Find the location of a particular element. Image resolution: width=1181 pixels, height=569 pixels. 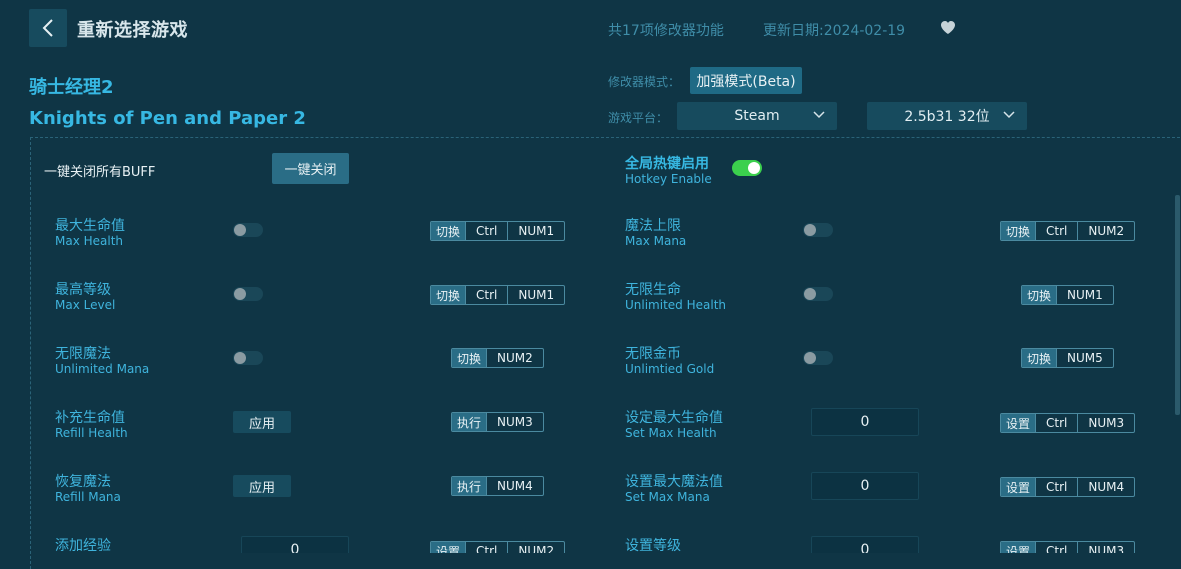

cheat-label-en: Unlimited Health is located at coordinates (676, 305).